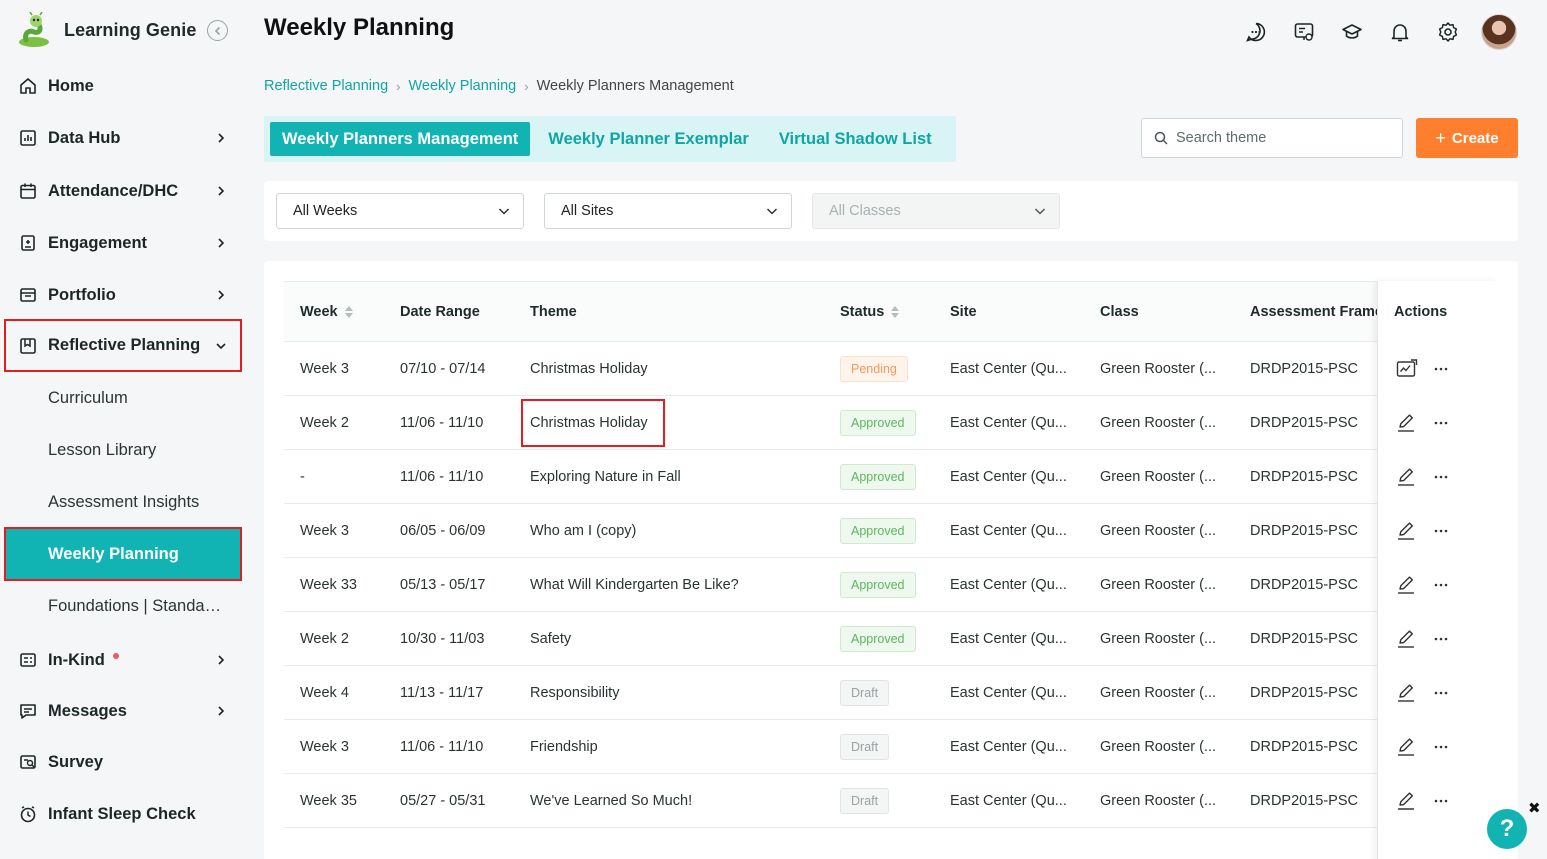  Describe the element at coordinates (1400, 32) in the screenshot. I see `bell-icon` at that location.